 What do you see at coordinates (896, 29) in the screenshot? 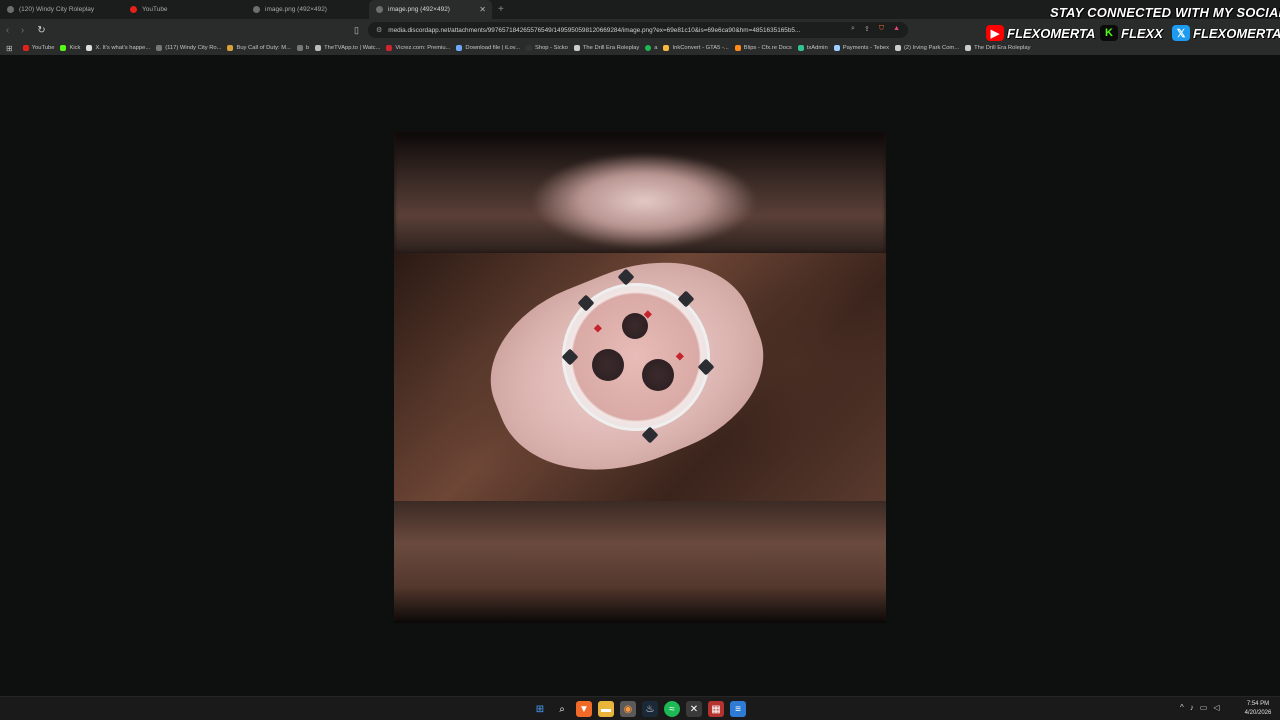
I see `brave-rewards-icon: ▲` at bounding box center [896, 29].